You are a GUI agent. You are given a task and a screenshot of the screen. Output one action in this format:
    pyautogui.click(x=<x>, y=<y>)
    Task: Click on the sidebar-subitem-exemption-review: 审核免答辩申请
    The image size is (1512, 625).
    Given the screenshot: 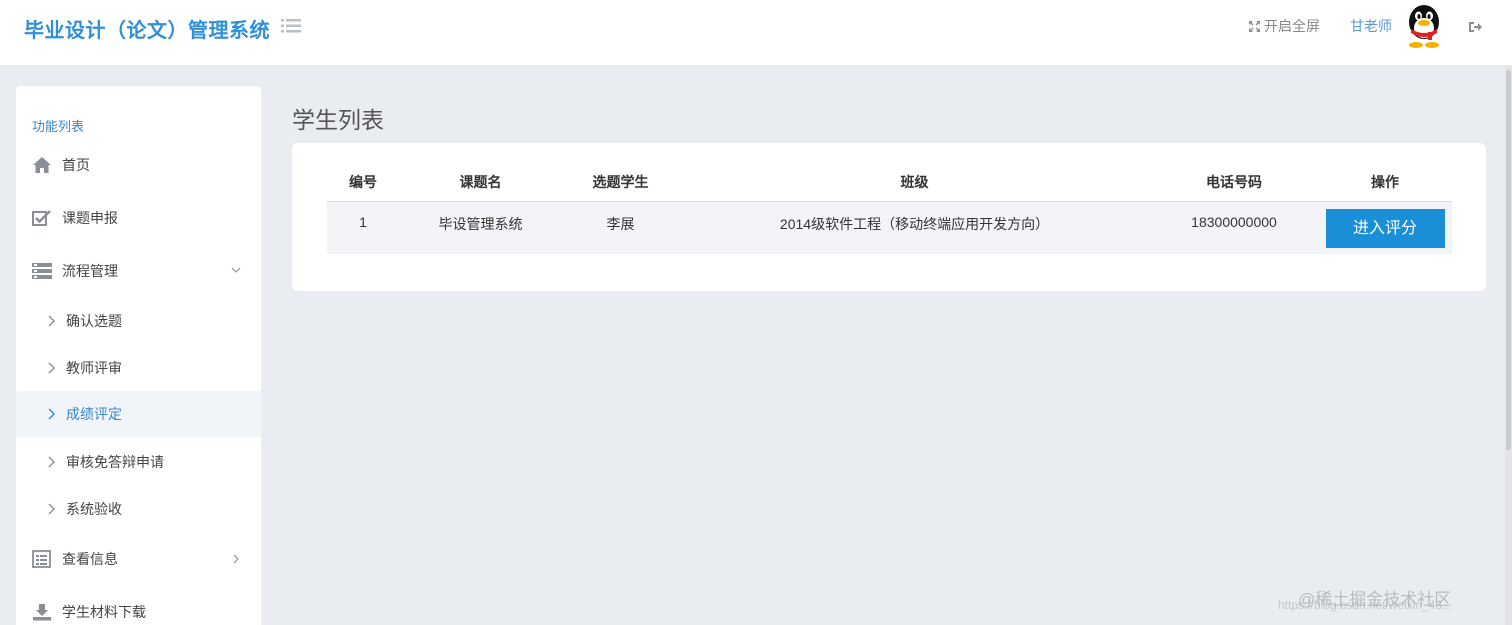 What is the action you would take?
    pyautogui.click(x=138, y=462)
    